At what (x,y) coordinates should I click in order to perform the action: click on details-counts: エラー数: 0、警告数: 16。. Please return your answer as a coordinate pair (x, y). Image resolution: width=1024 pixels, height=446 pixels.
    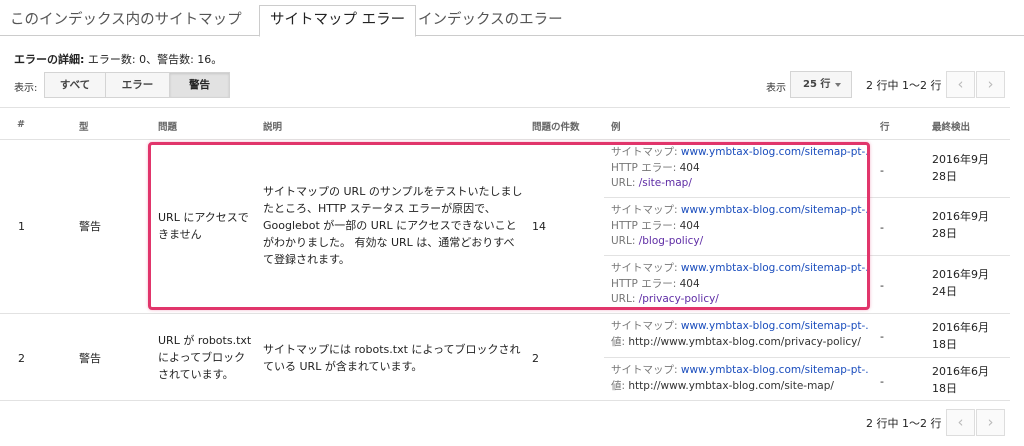
    Looking at the image, I should click on (153, 59).